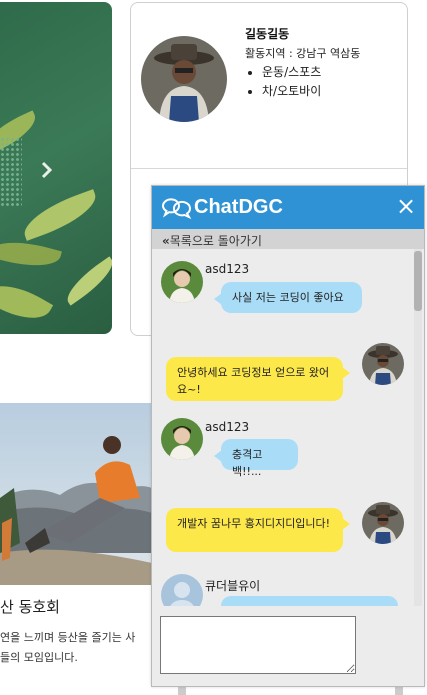  I want to click on club-description-line: 연을 느끼며 등산을 즐기는 사, so click(68, 637).